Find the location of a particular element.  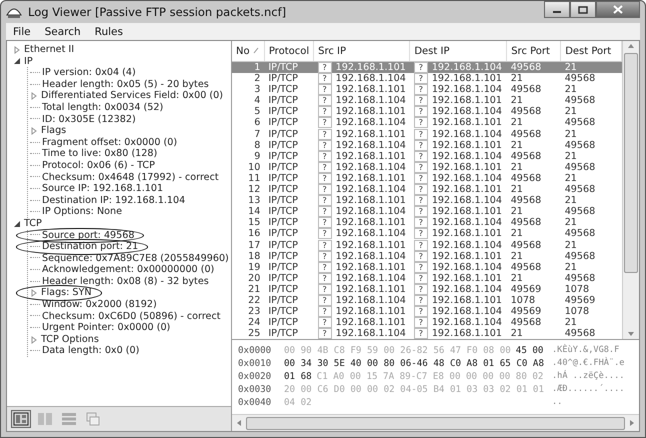

menu-item: Search is located at coordinates (63, 32).